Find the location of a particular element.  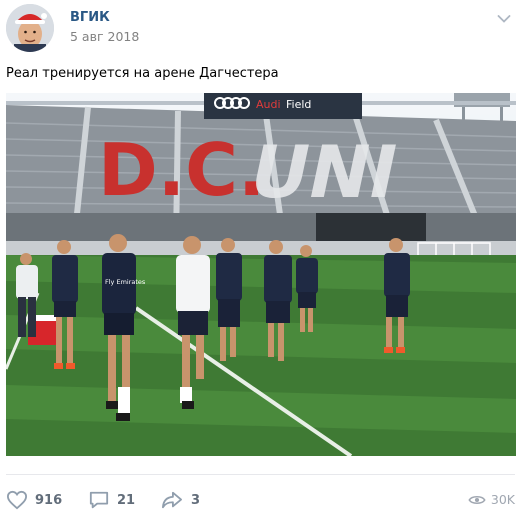

author-avatar is located at coordinates (30, 28).